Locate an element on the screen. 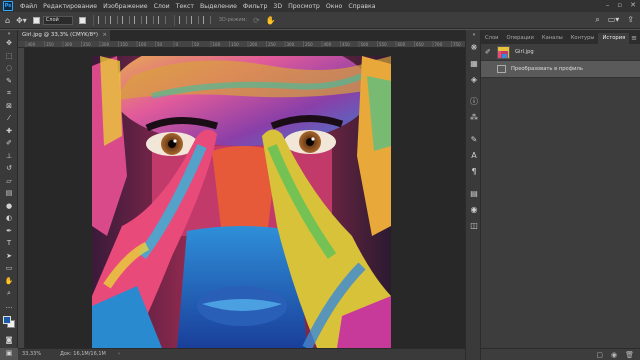 This screenshot has height=360, width=640. pen-tool-icon: ✒ is located at coordinates (9, 231).